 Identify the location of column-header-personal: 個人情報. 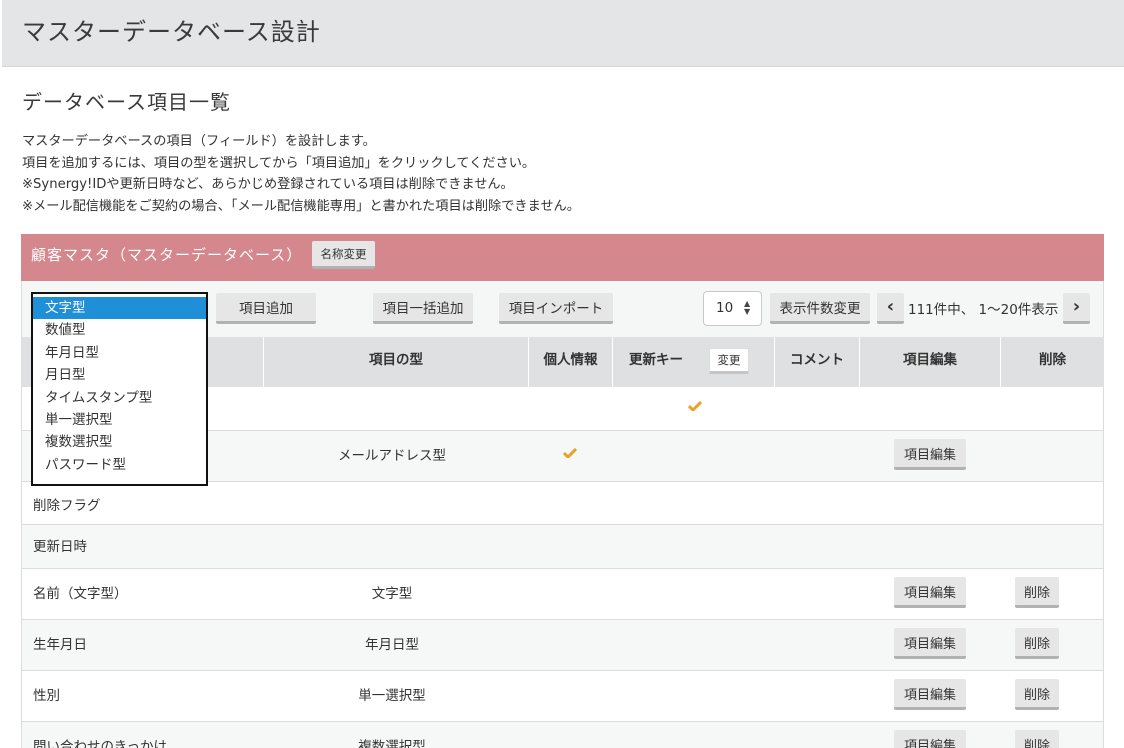
(570, 360).